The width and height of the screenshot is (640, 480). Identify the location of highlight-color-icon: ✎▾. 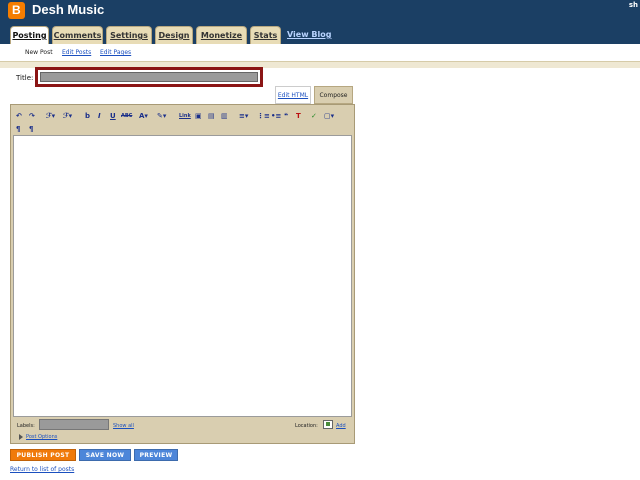
(161, 116).